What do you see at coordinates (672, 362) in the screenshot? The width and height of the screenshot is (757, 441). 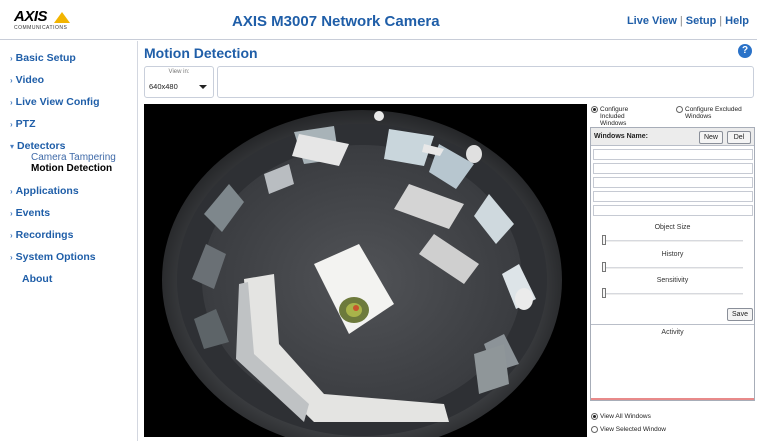 I see `activity-box: Activity` at bounding box center [672, 362].